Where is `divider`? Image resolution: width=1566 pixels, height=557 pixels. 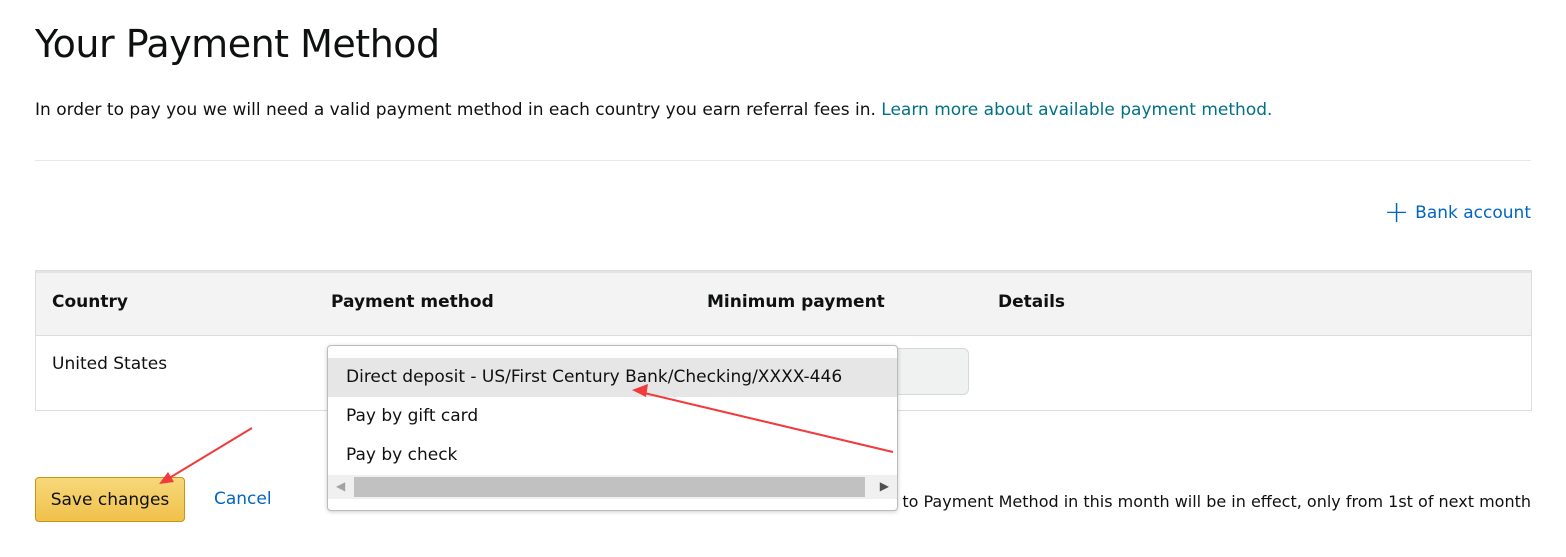 divider is located at coordinates (783, 160).